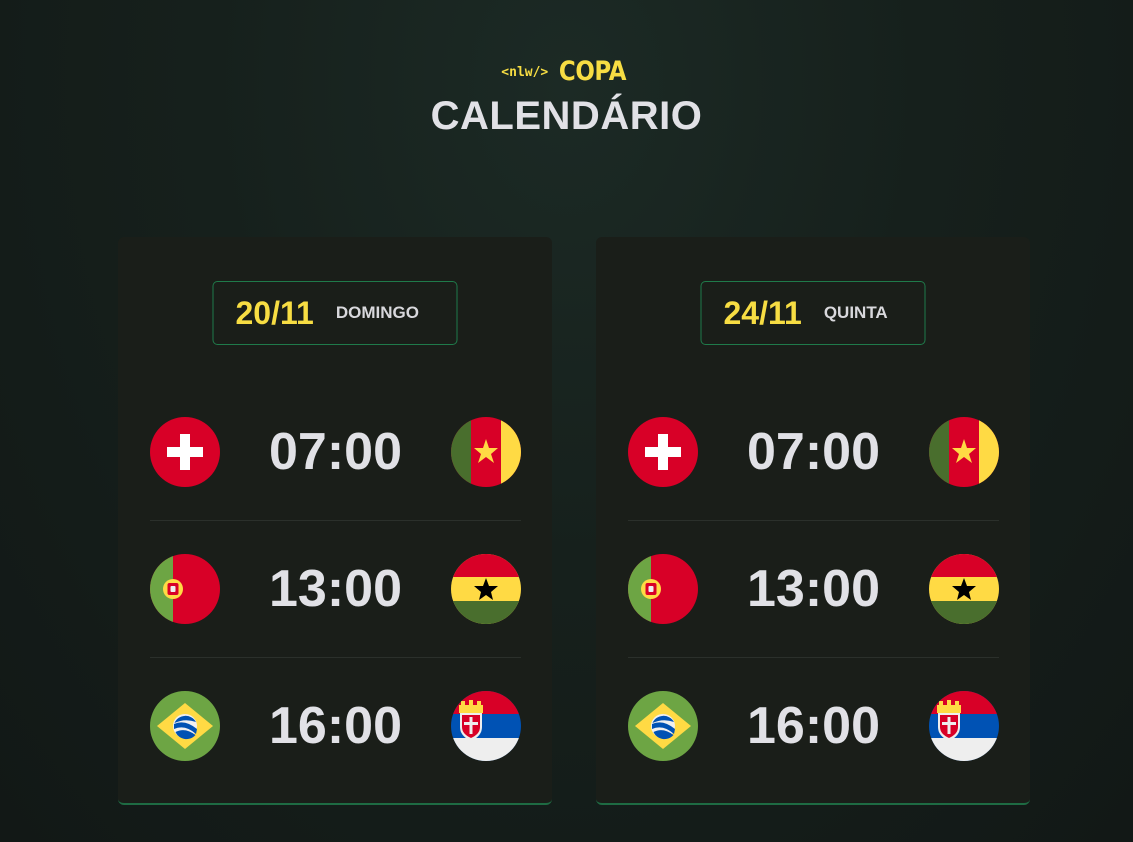 The height and width of the screenshot is (842, 1133). I want to click on logo: <nlw/> COPA, so click(566, 71).